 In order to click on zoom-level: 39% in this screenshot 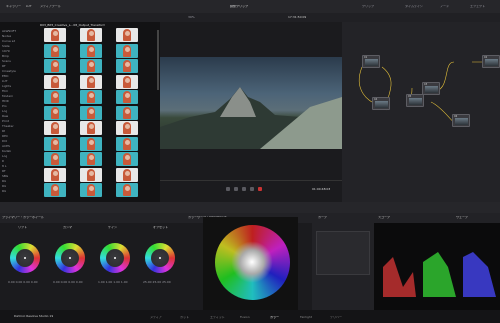, I will do `click(191, 17)`.